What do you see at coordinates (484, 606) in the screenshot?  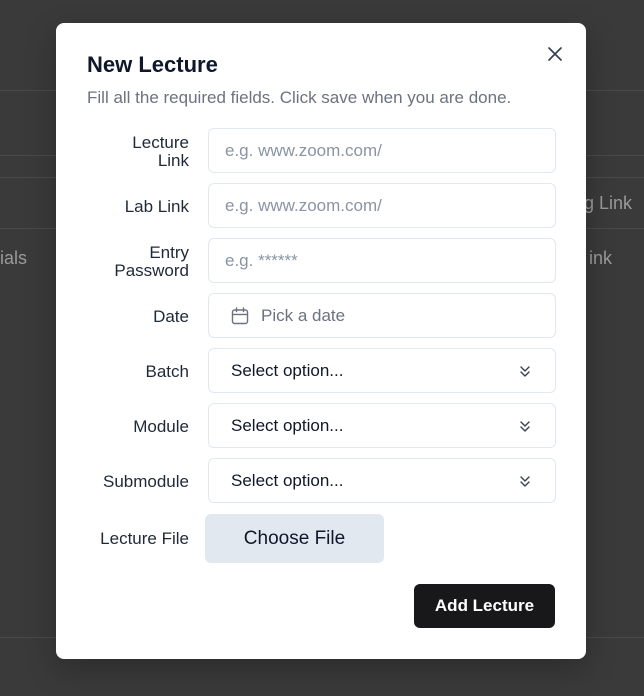 I see `add-lecture-button: Add Lecture` at bounding box center [484, 606].